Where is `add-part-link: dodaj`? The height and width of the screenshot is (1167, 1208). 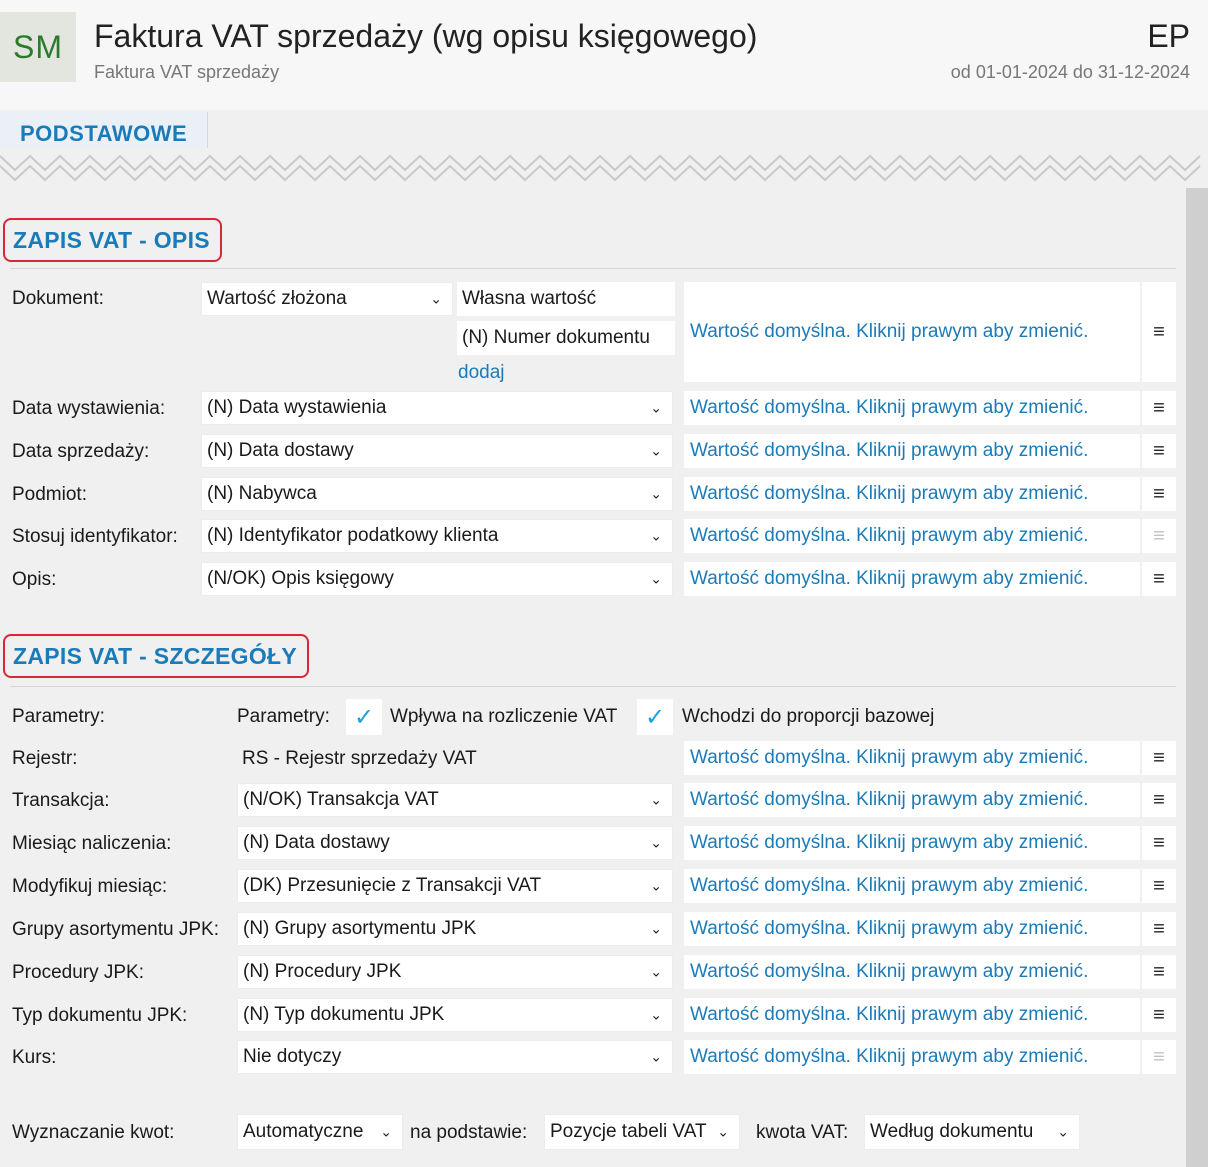 add-part-link: dodaj is located at coordinates (481, 373).